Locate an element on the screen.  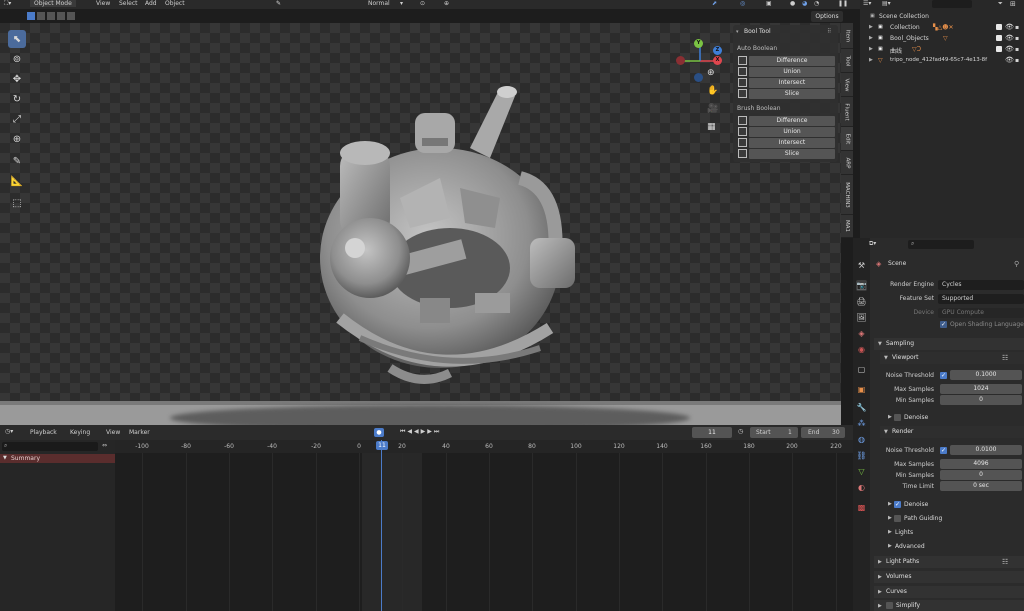
tab-machin3: MACHIN3 is located at coordinates (847, 195).